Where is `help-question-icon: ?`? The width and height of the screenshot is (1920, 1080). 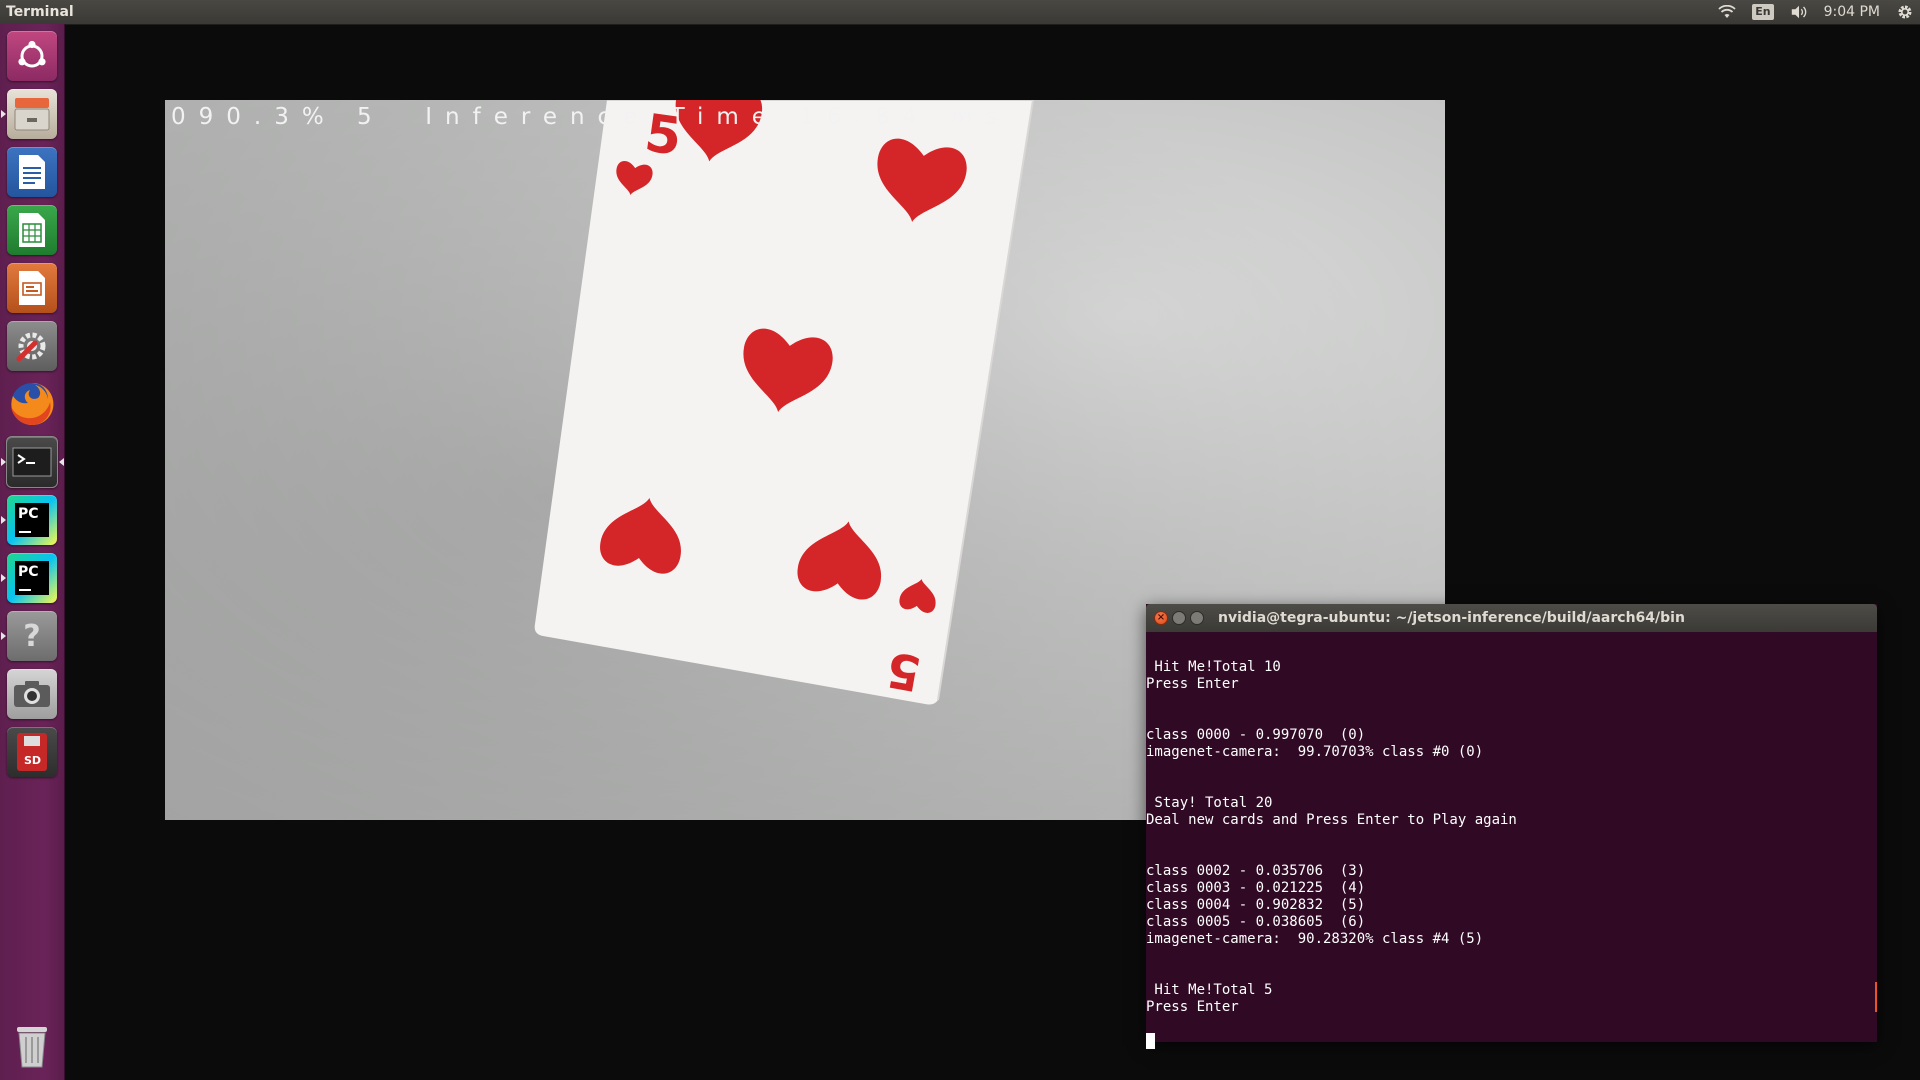
help-question-icon: ? is located at coordinates (32, 636).